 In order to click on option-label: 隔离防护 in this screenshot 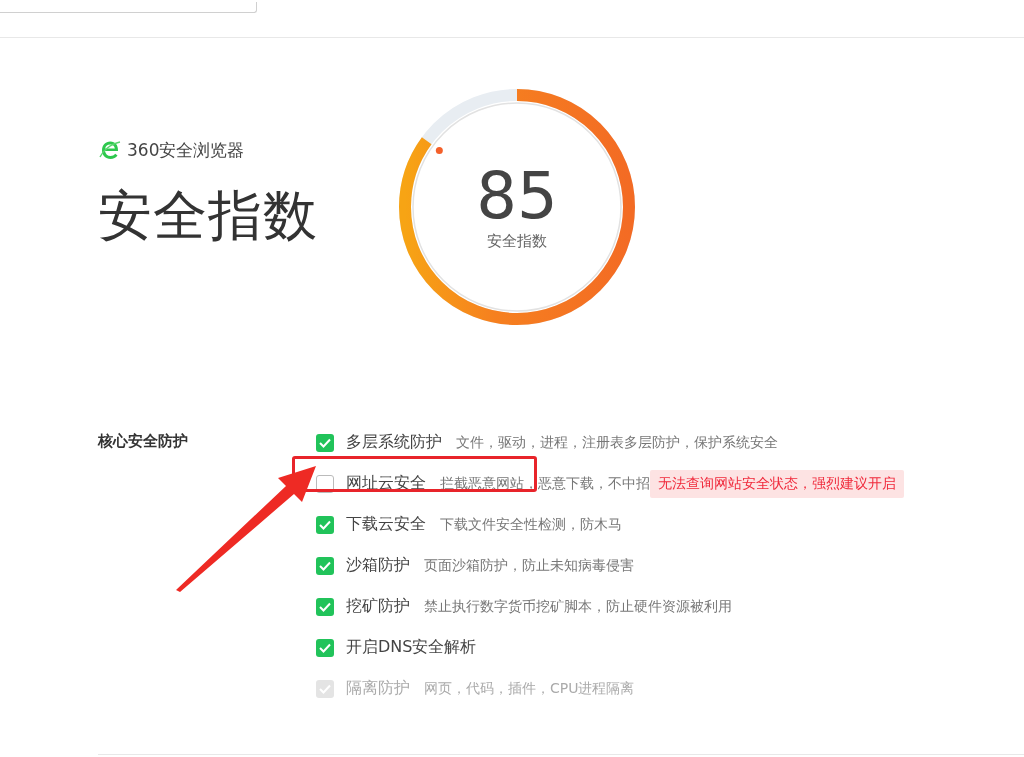, I will do `click(378, 688)`.